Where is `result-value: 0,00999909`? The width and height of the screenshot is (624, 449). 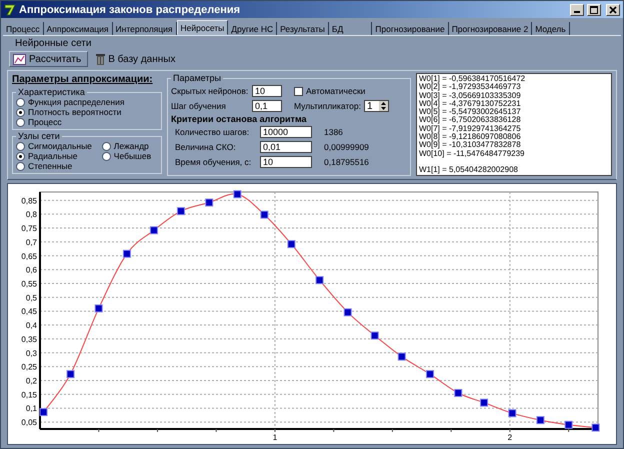
result-value: 0,00999909 is located at coordinates (346, 147).